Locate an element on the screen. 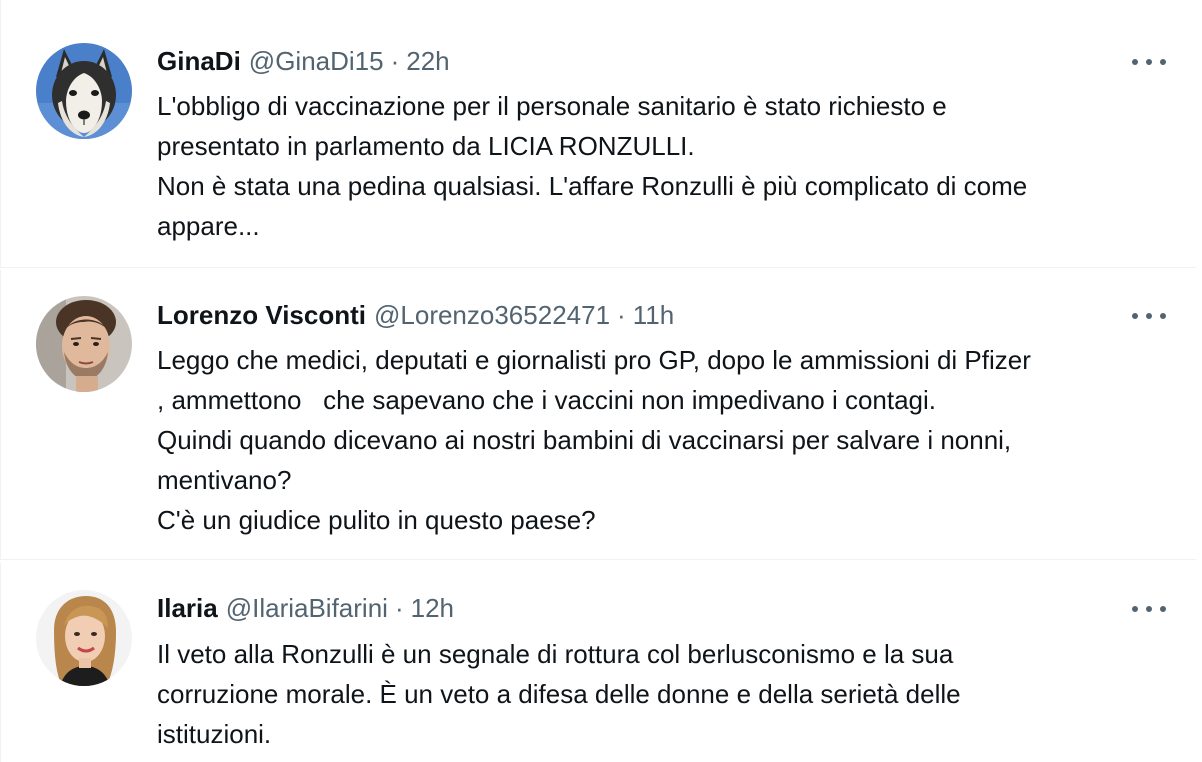 This screenshot has height=762, width=1202. author-handle: @GinaDi15 is located at coordinates (316, 61).